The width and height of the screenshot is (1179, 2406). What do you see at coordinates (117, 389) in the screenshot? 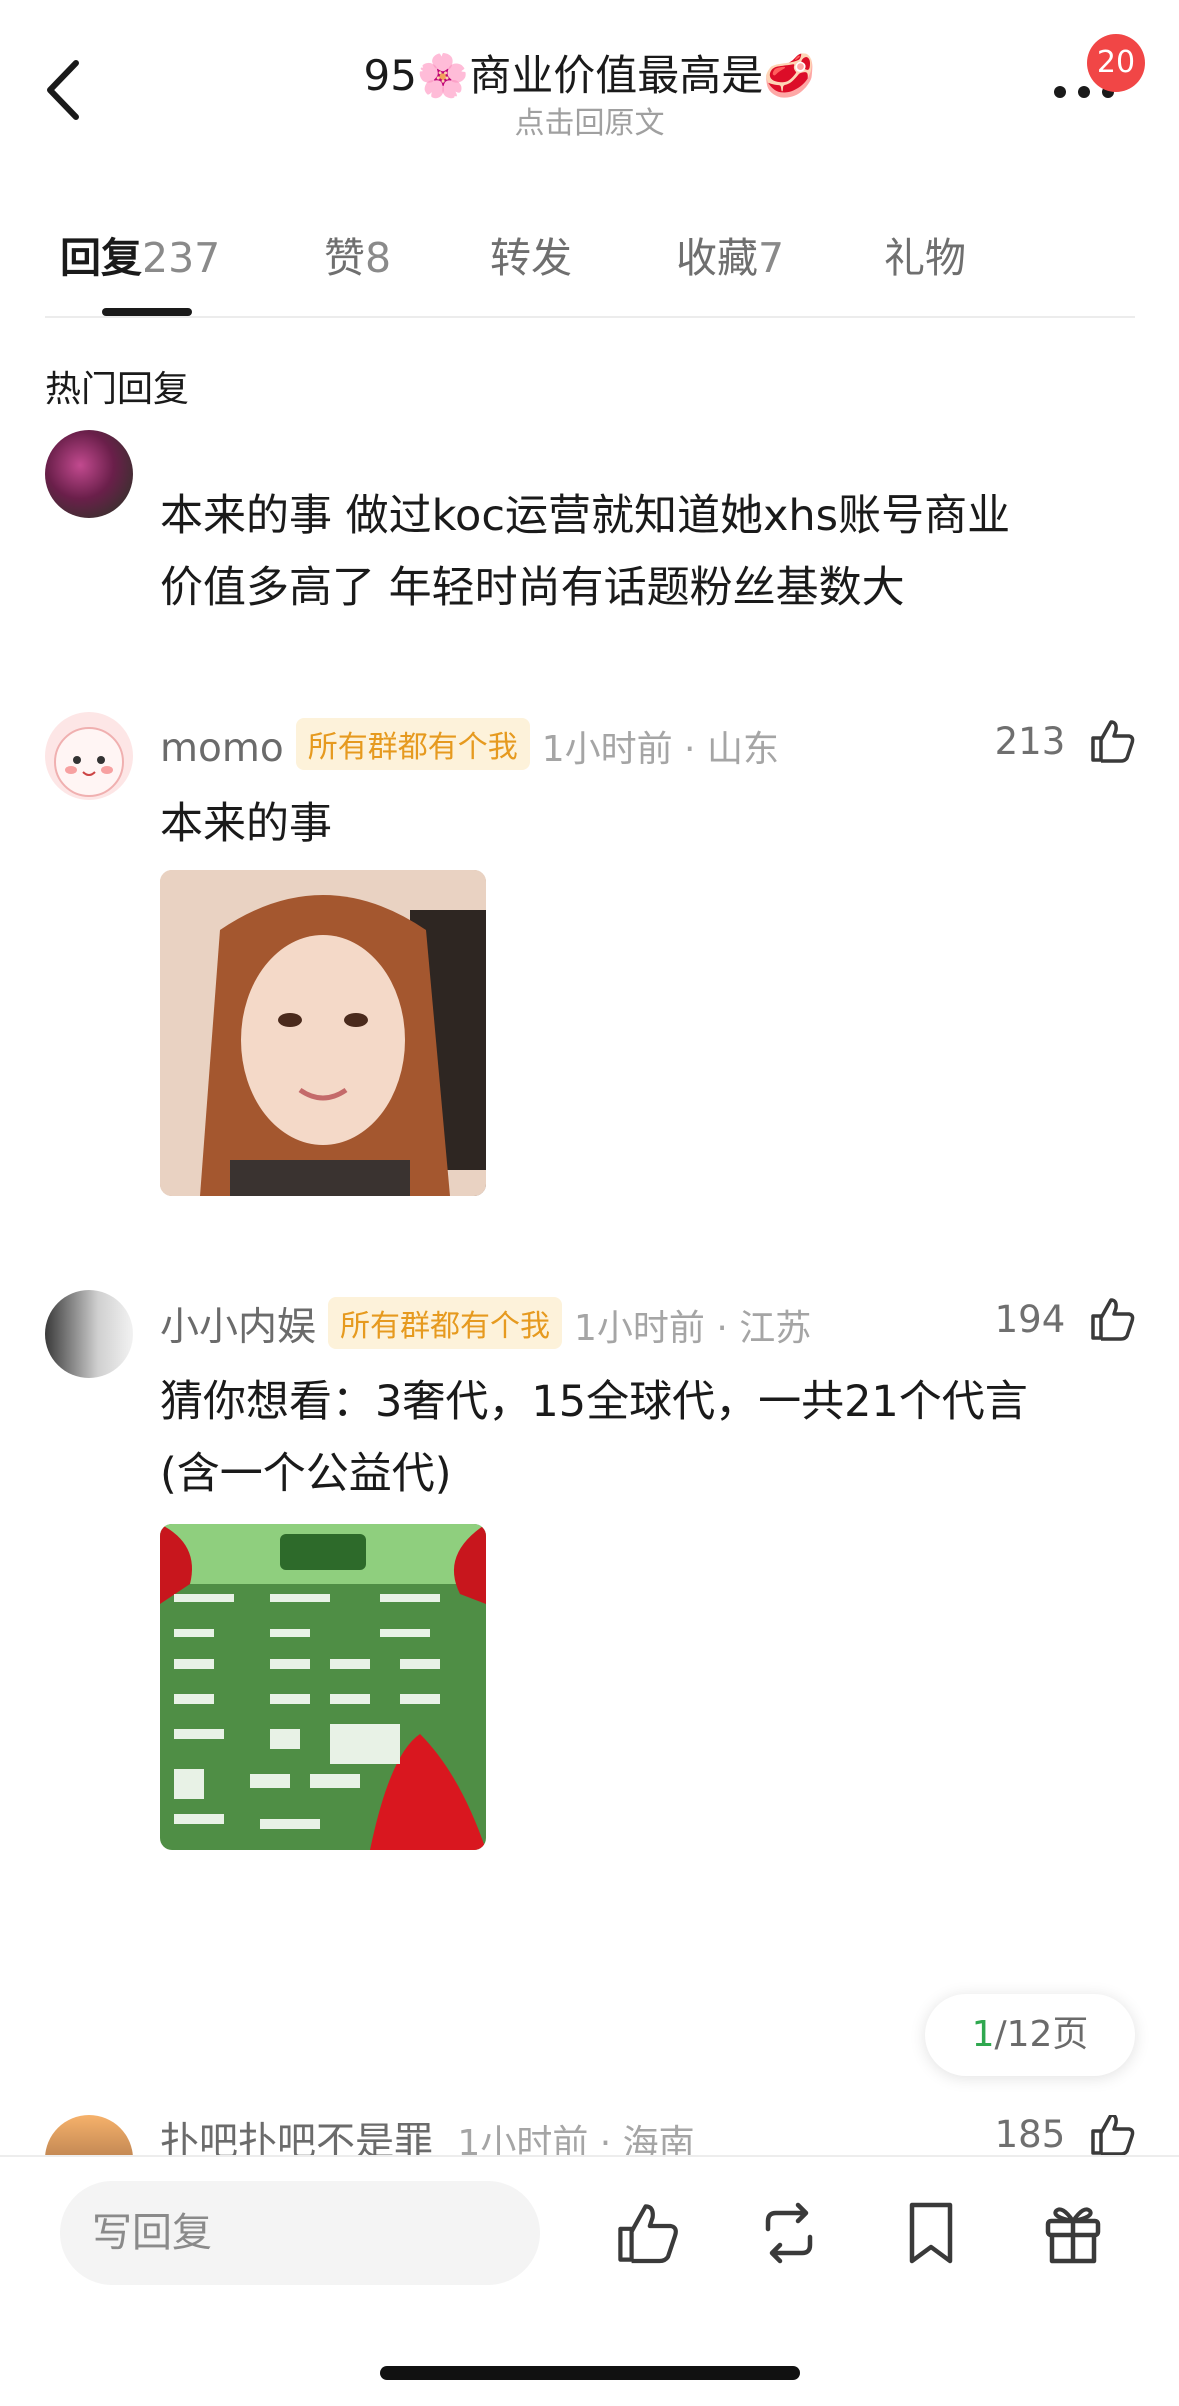
I see `hot-replies-heading: 热门回复` at bounding box center [117, 389].